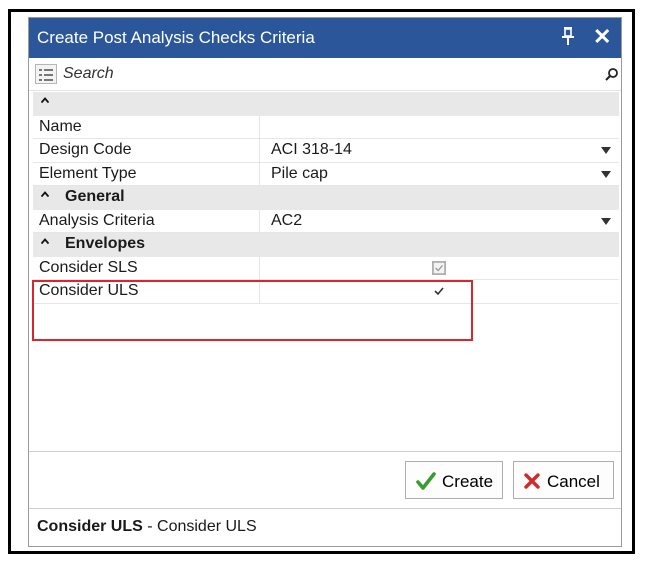  I want to click on consider-sls-checkbox, so click(439, 267).